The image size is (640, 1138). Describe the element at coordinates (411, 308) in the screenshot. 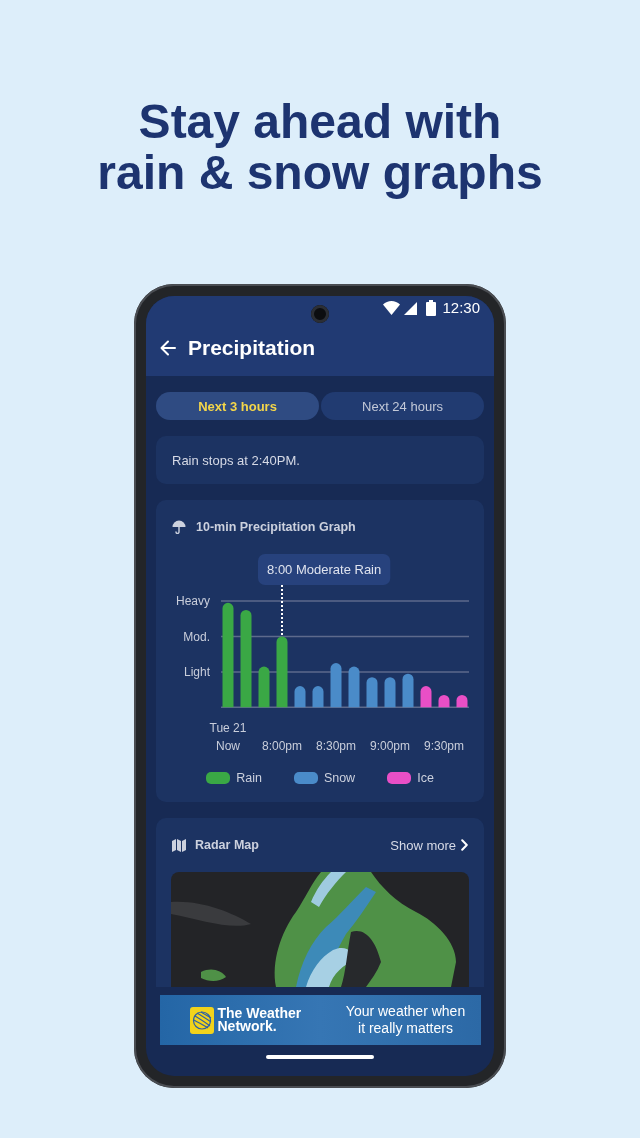

I see `signal-icon` at that location.